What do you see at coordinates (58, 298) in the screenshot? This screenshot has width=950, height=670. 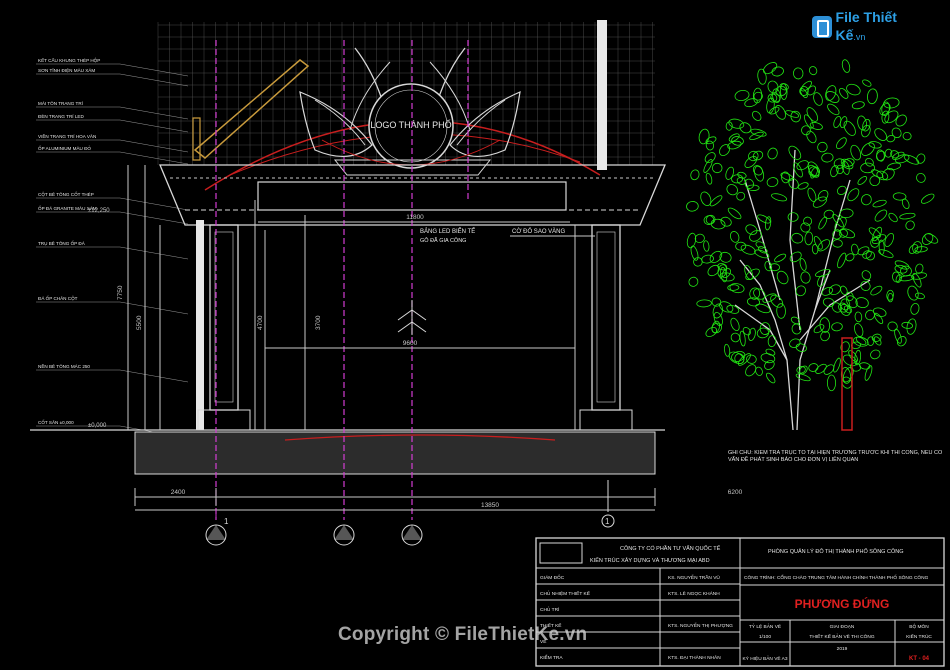 I see `left-note: ĐÁ ỐP CHÂN CỘT` at bounding box center [58, 298].